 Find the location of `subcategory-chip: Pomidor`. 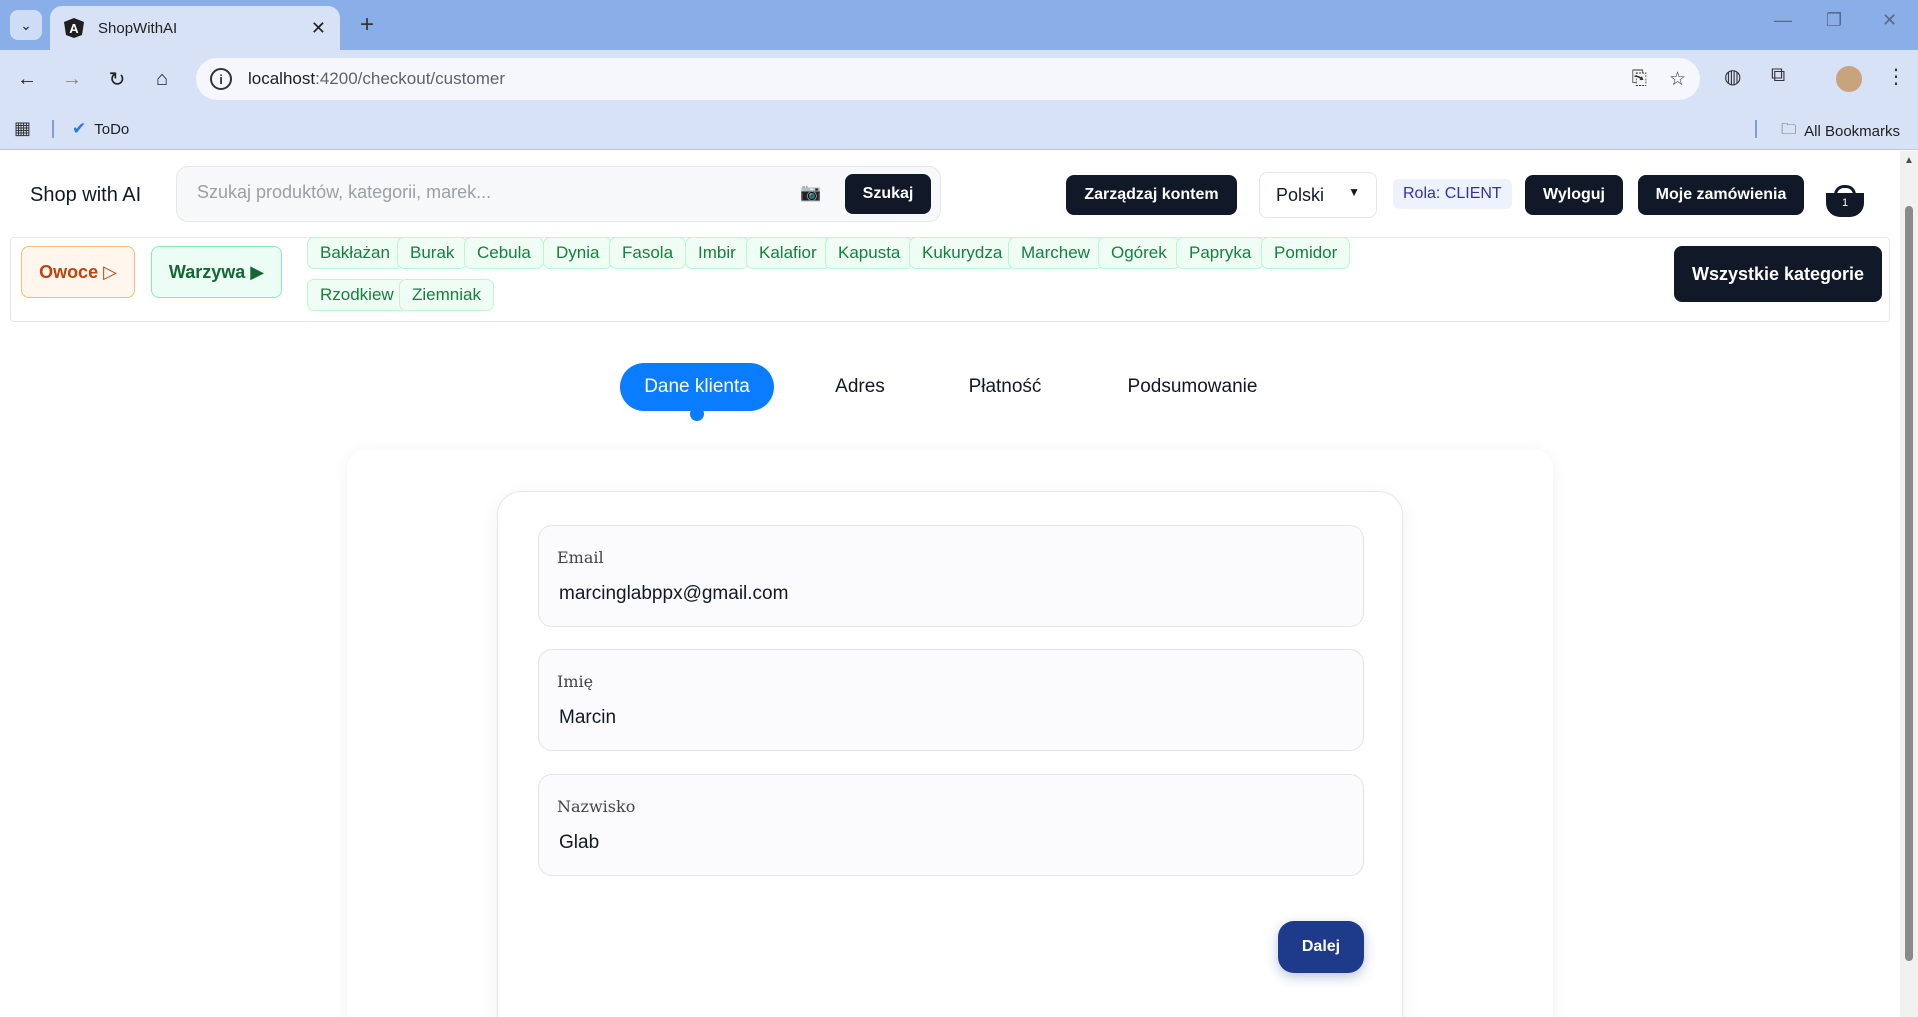

subcategory-chip: Pomidor is located at coordinates (1306, 253).